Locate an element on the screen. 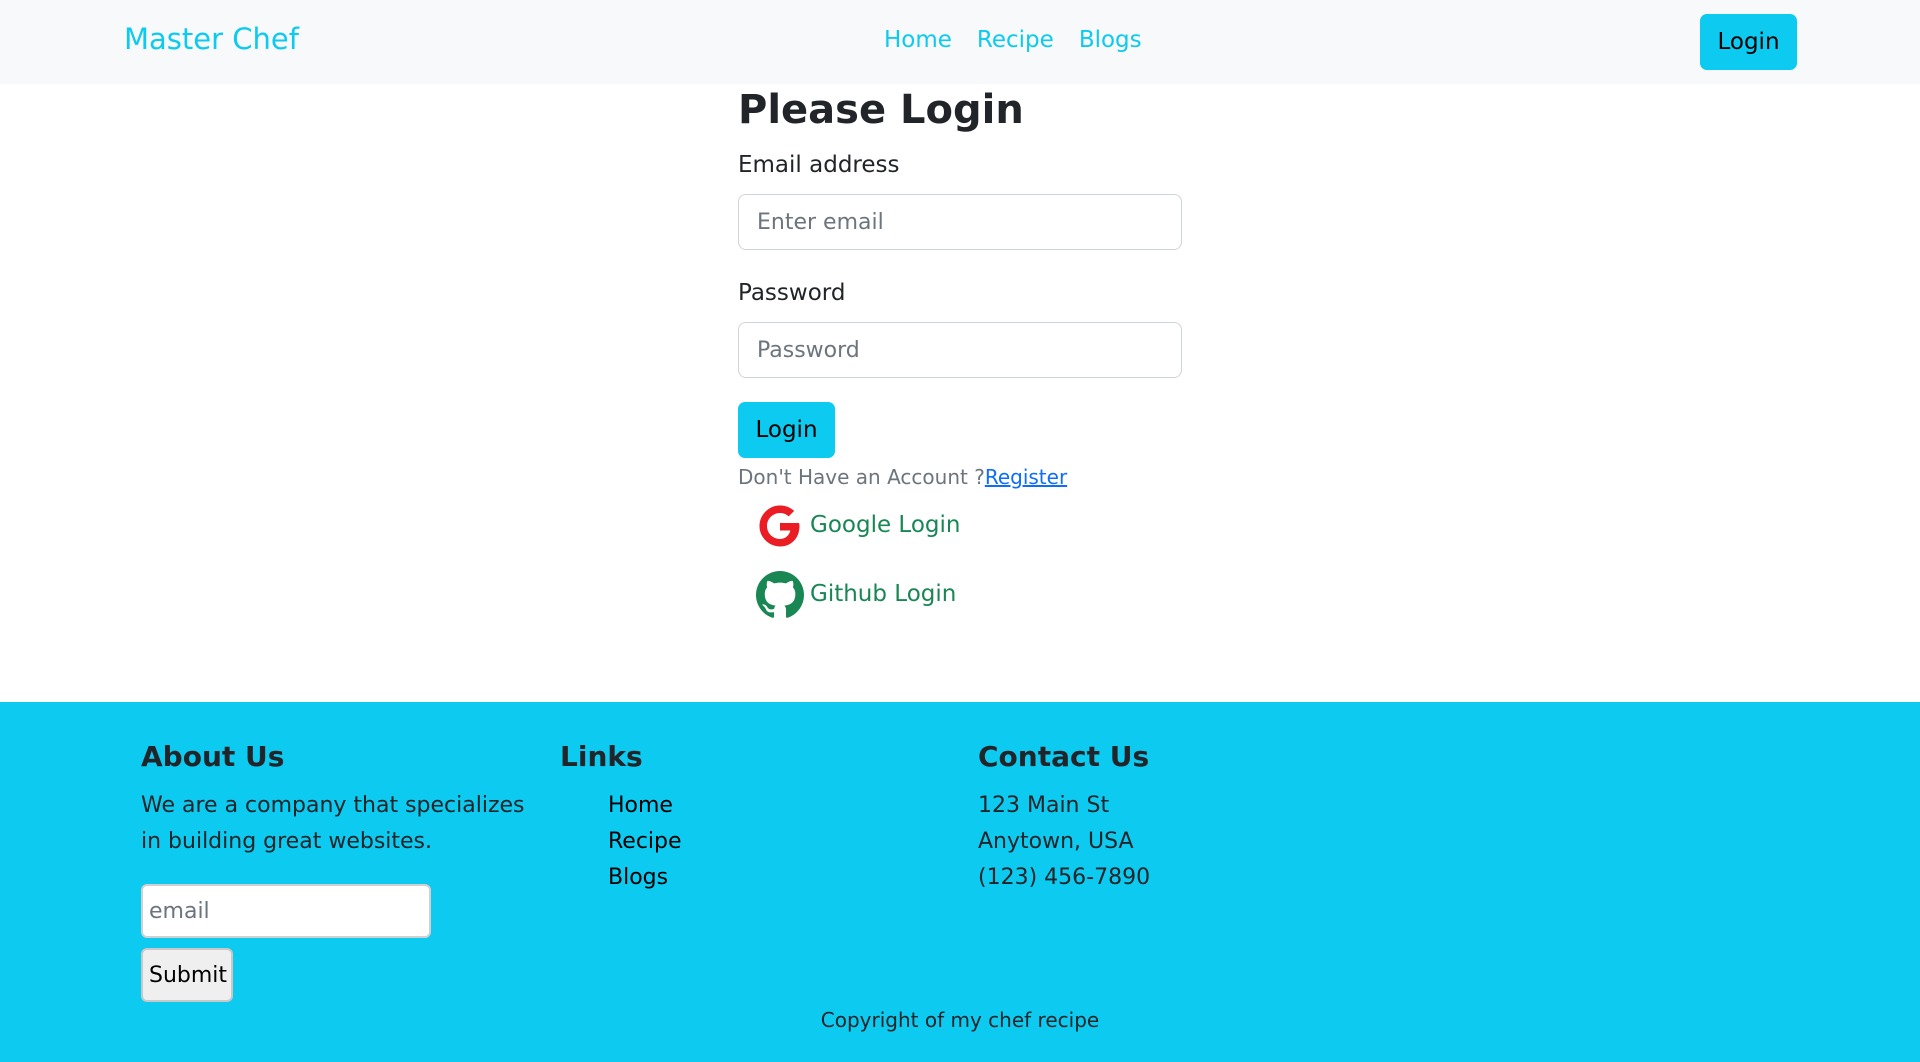 The image size is (1920, 1062). password-input is located at coordinates (960, 350).